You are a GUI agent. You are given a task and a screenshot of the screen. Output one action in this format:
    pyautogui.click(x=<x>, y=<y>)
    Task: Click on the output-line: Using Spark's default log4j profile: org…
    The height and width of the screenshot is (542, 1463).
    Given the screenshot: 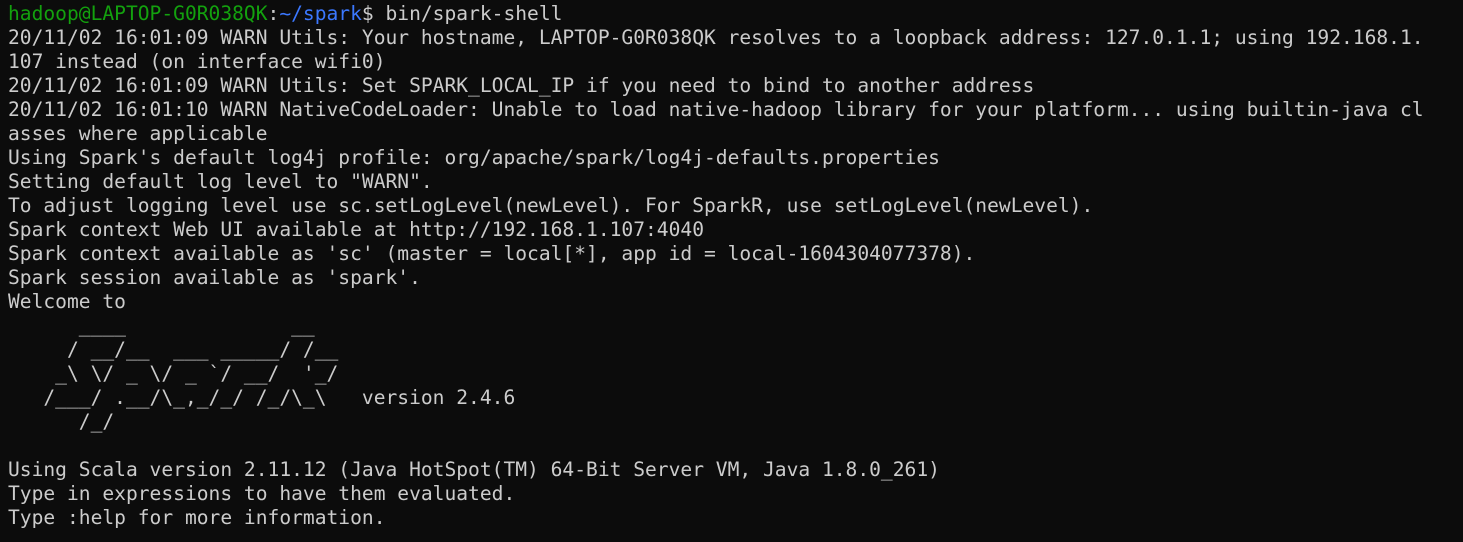 What is the action you would take?
    pyautogui.click(x=474, y=157)
    